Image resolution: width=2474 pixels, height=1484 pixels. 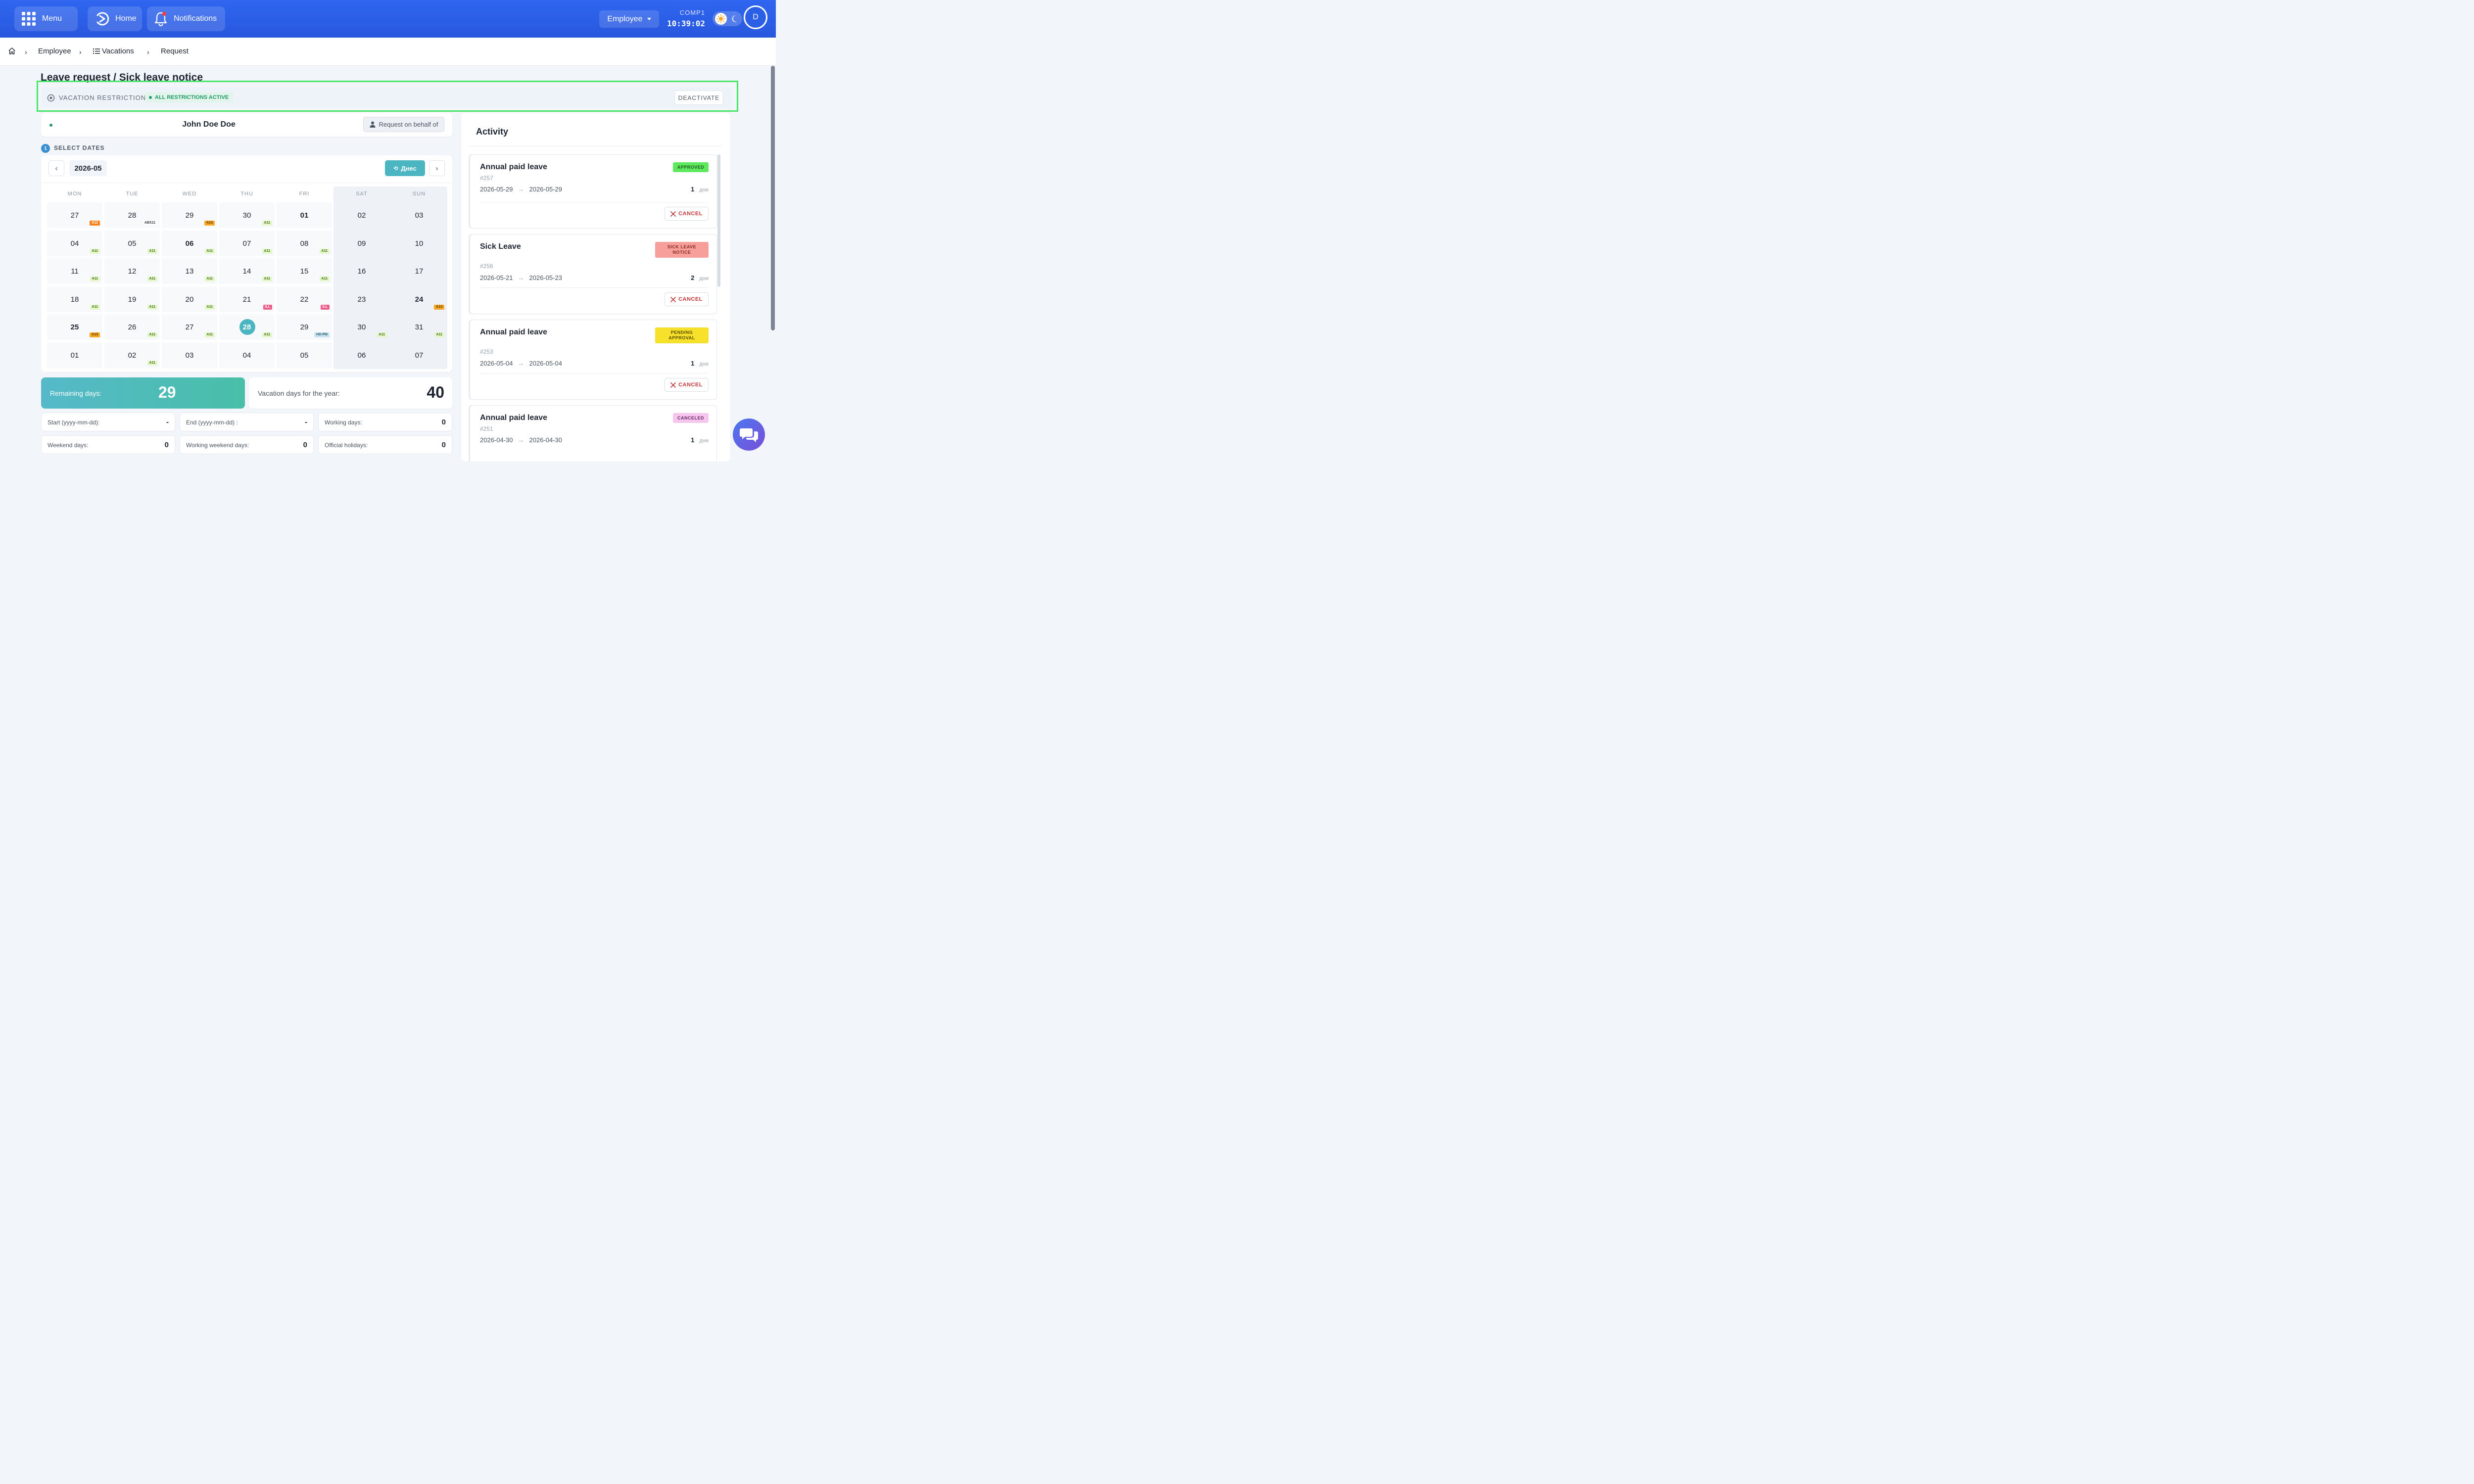 What do you see at coordinates (304, 243) in the screenshot?
I see `calendar-day: 08 A11` at bounding box center [304, 243].